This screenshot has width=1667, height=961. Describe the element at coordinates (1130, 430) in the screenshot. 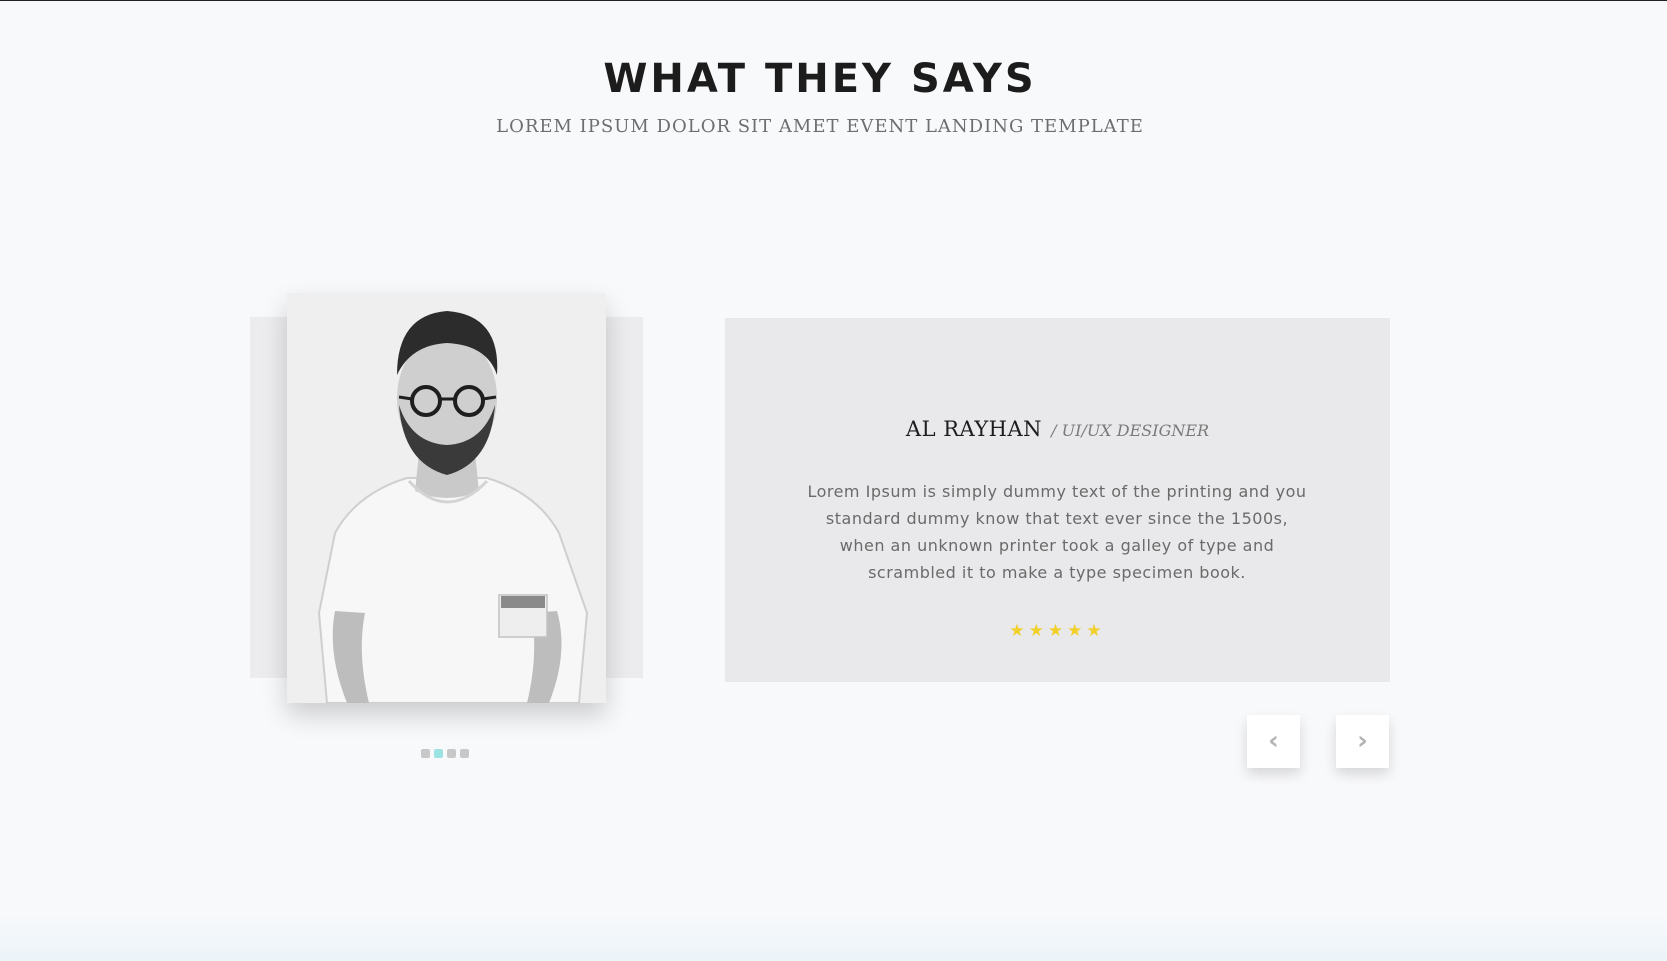

I see `author-role: / UI/UX DESIGNER` at that location.